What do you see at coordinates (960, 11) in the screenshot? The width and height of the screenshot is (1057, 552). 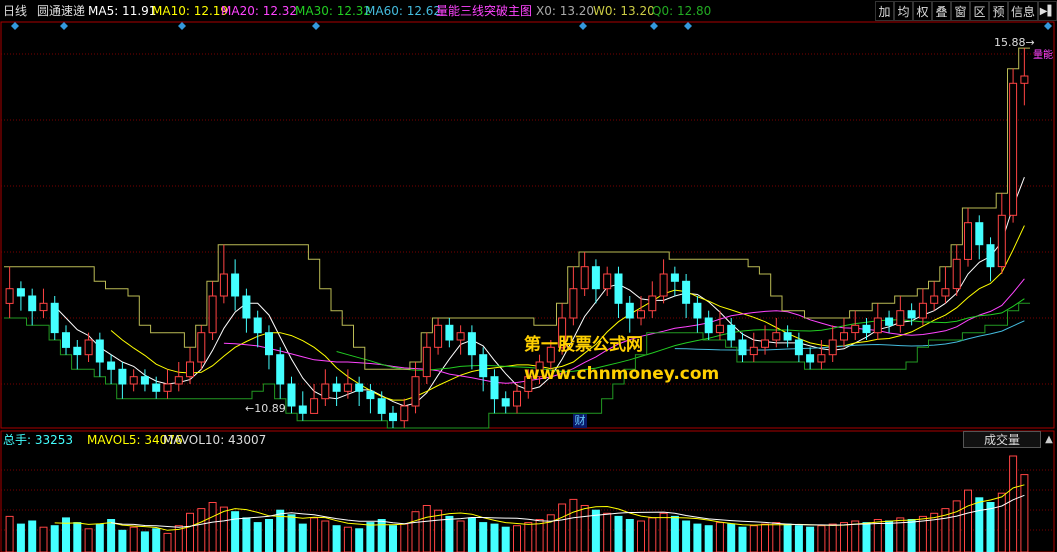 I see `toolbar-window-button: 窗` at bounding box center [960, 11].